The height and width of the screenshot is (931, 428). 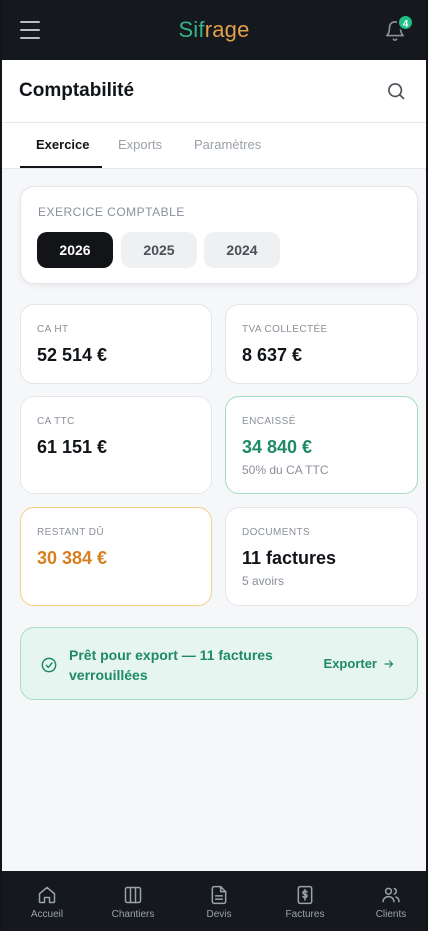 I want to click on stat-value: 11 factures, so click(x=289, y=558).